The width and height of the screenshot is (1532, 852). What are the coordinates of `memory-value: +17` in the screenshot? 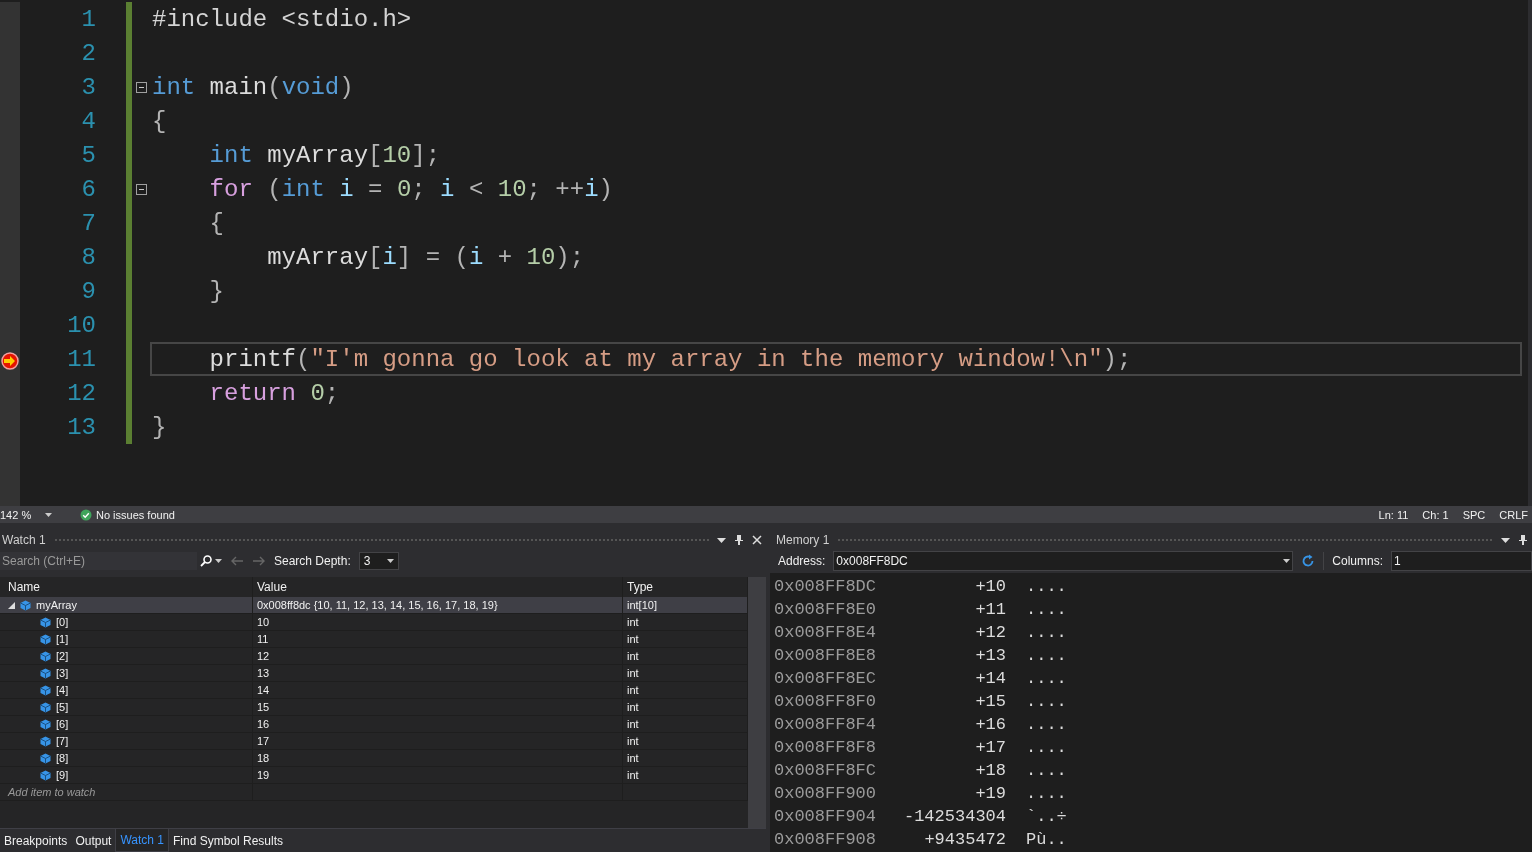 It's located at (990, 747).